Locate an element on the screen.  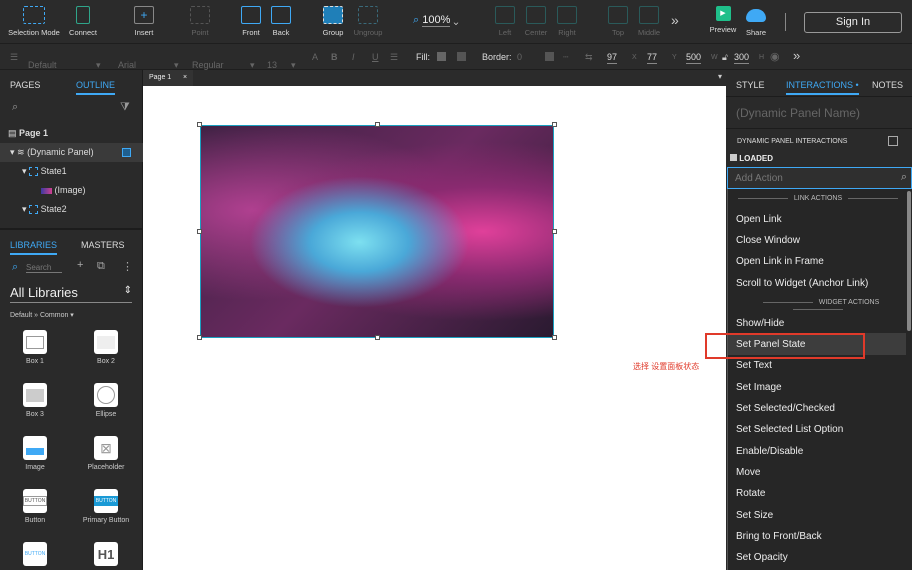
label: Image is located at coordinates (35, 467).